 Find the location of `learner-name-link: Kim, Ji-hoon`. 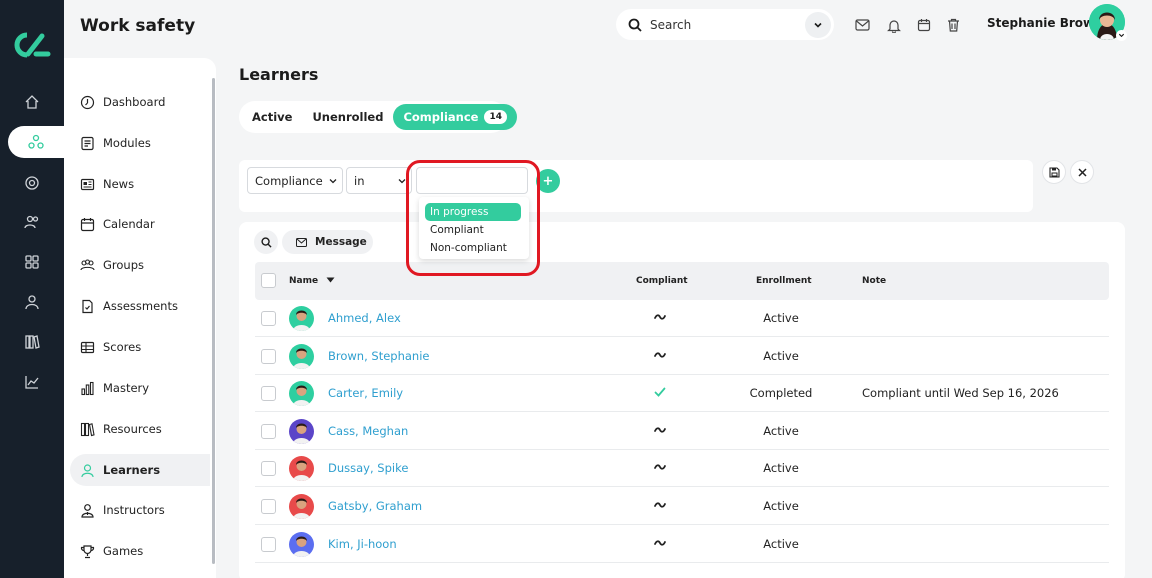

learner-name-link: Kim, Ji-hoon is located at coordinates (362, 544).